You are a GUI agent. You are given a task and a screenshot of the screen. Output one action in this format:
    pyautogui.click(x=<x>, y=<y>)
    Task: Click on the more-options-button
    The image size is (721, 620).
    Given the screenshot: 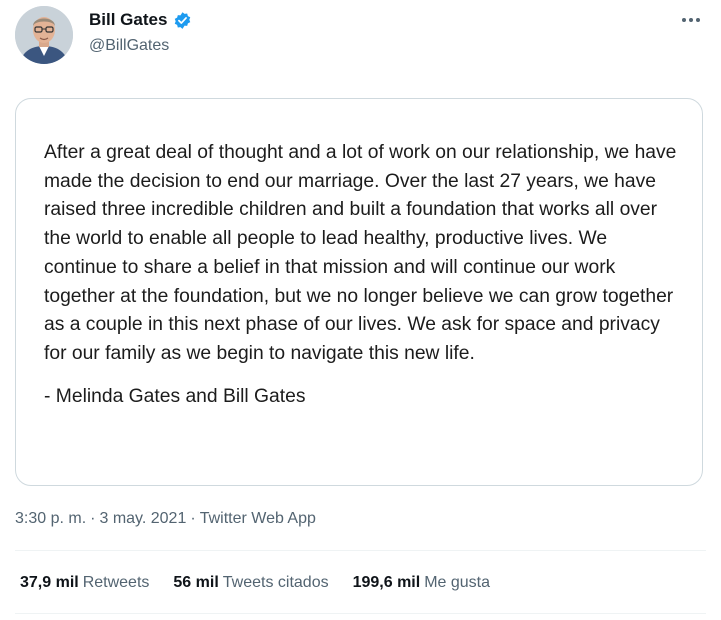 What is the action you would take?
    pyautogui.click(x=691, y=20)
    